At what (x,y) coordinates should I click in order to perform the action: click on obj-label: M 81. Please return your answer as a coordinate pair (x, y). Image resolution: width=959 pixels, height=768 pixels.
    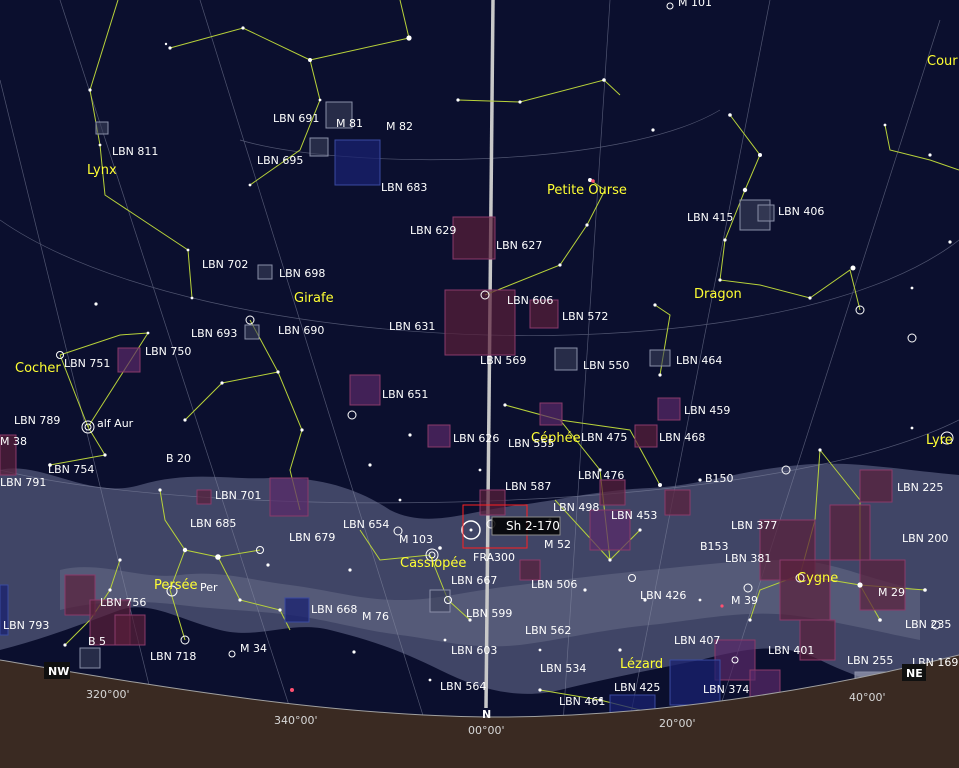
    Looking at the image, I should click on (349, 123).